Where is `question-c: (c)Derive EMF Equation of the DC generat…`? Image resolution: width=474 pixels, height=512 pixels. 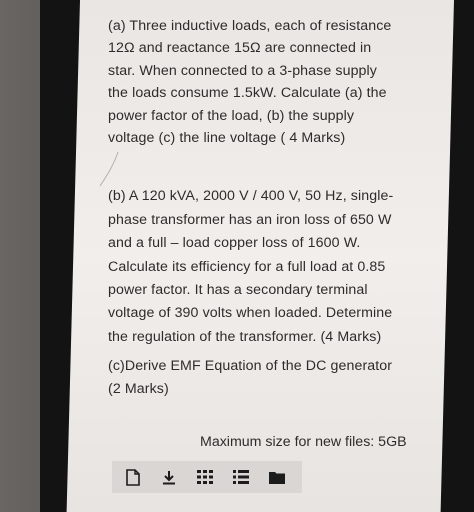 question-c: (c)Derive EMF Equation of the DC generat… is located at coordinates (273, 378).